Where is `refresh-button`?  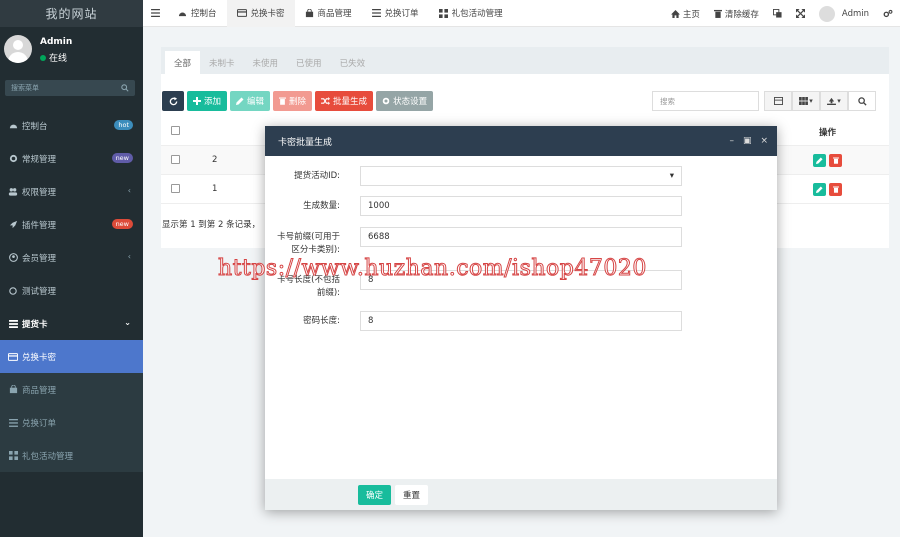 refresh-button is located at coordinates (173, 101).